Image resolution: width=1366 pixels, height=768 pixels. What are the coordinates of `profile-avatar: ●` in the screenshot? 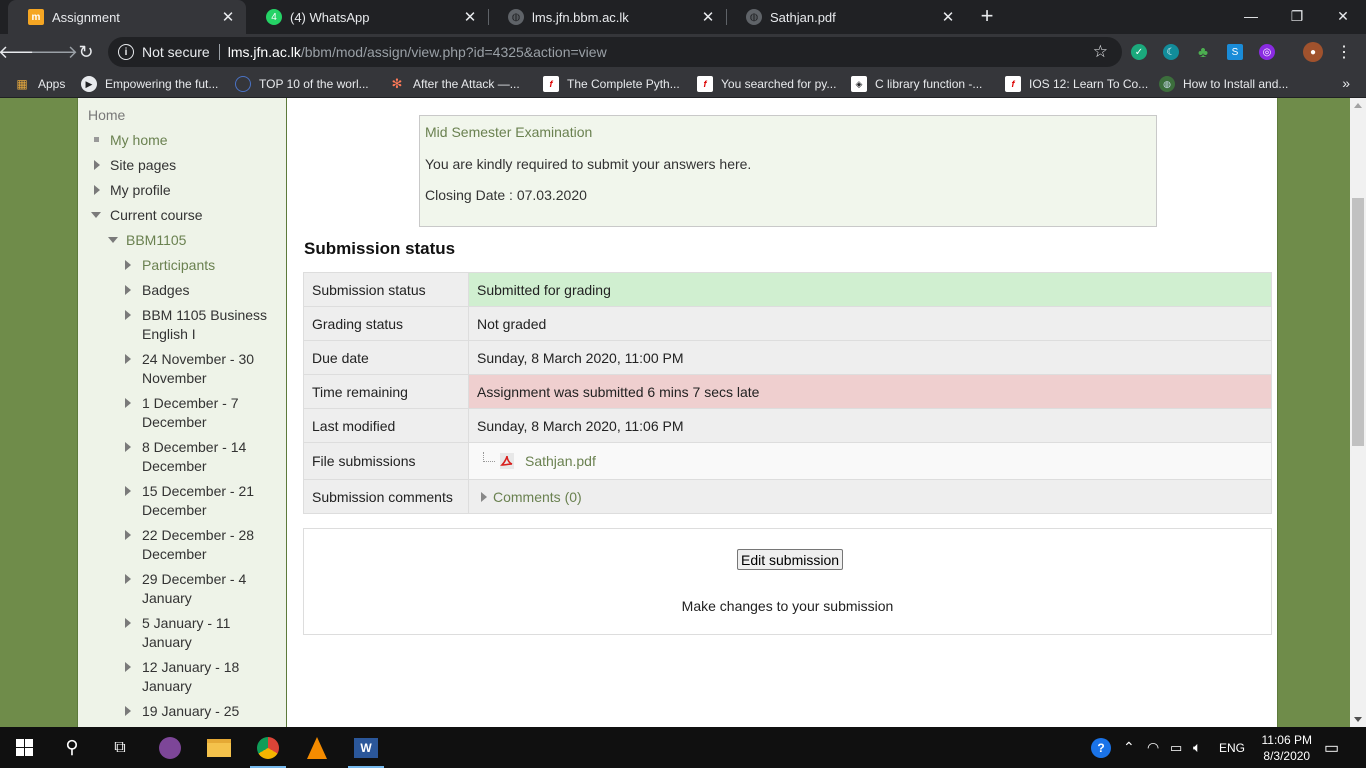 It's located at (1313, 52).